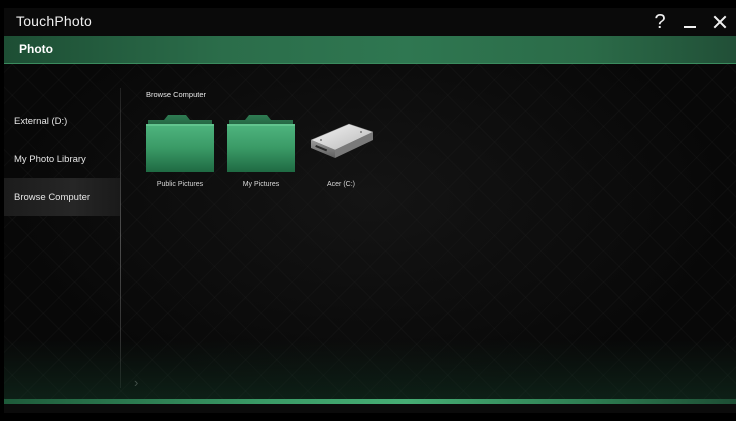 The image size is (736, 421). I want to click on tile-label: Acer (C:), so click(341, 184).